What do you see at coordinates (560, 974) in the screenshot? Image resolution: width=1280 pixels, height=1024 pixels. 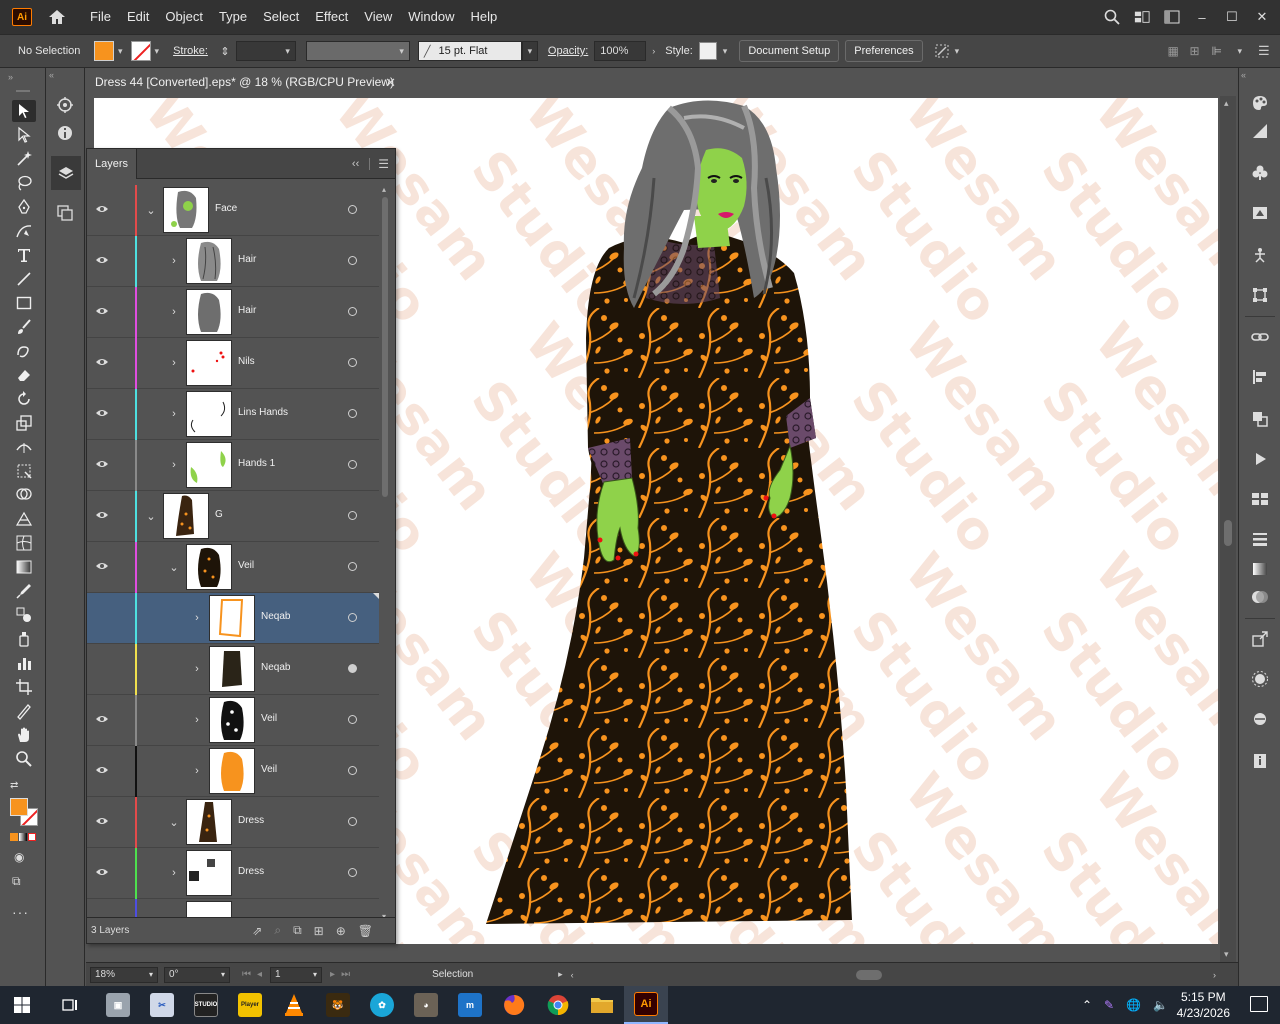 I see `status-menu-icon: ▸` at bounding box center [560, 974].